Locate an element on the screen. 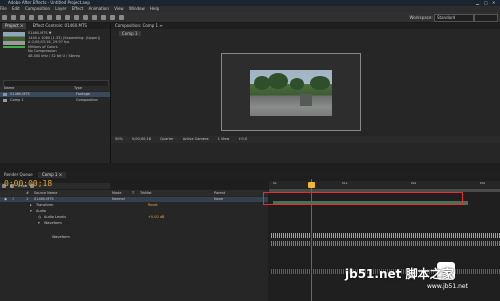 Image resolution: width=500 pixels, height=301 pixels. rotate-tool-icon is located at coordinates (31, 17).